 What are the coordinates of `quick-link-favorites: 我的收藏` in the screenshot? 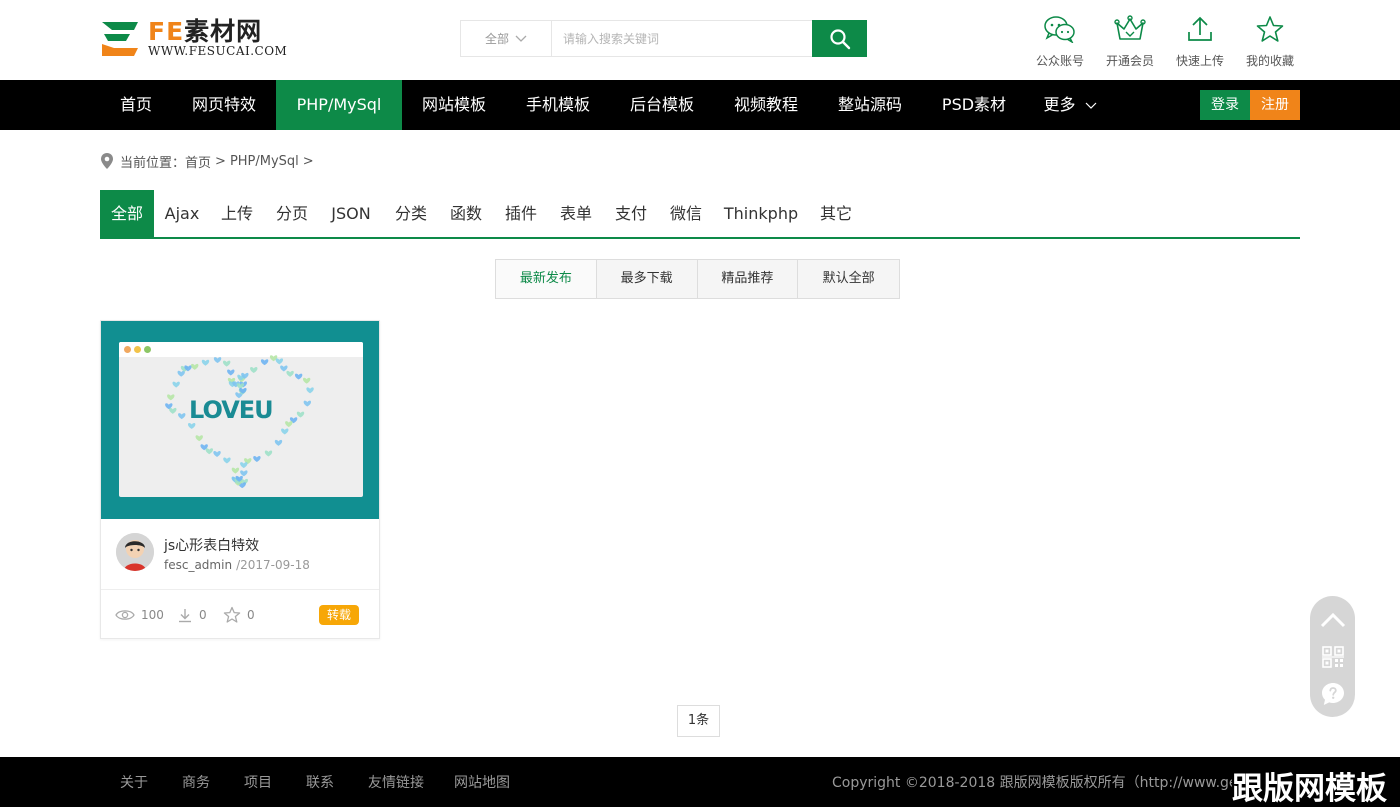 It's located at (1270, 41).